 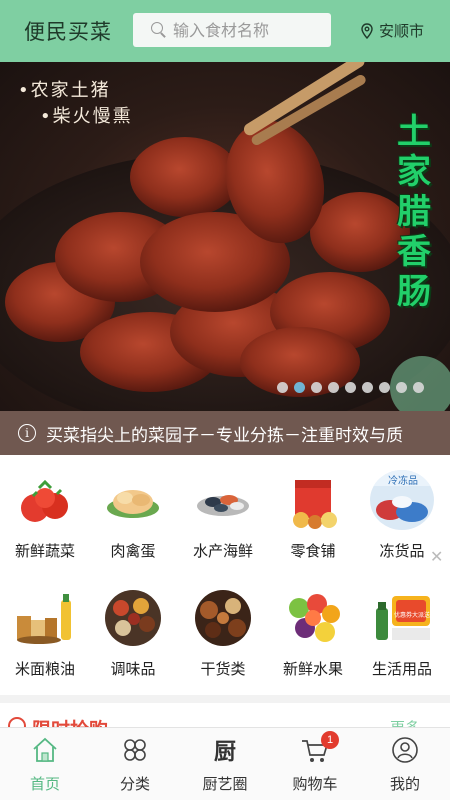 I want to click on tab-kitchen: 厨 厨艺圈, so click(x=225, y=764).